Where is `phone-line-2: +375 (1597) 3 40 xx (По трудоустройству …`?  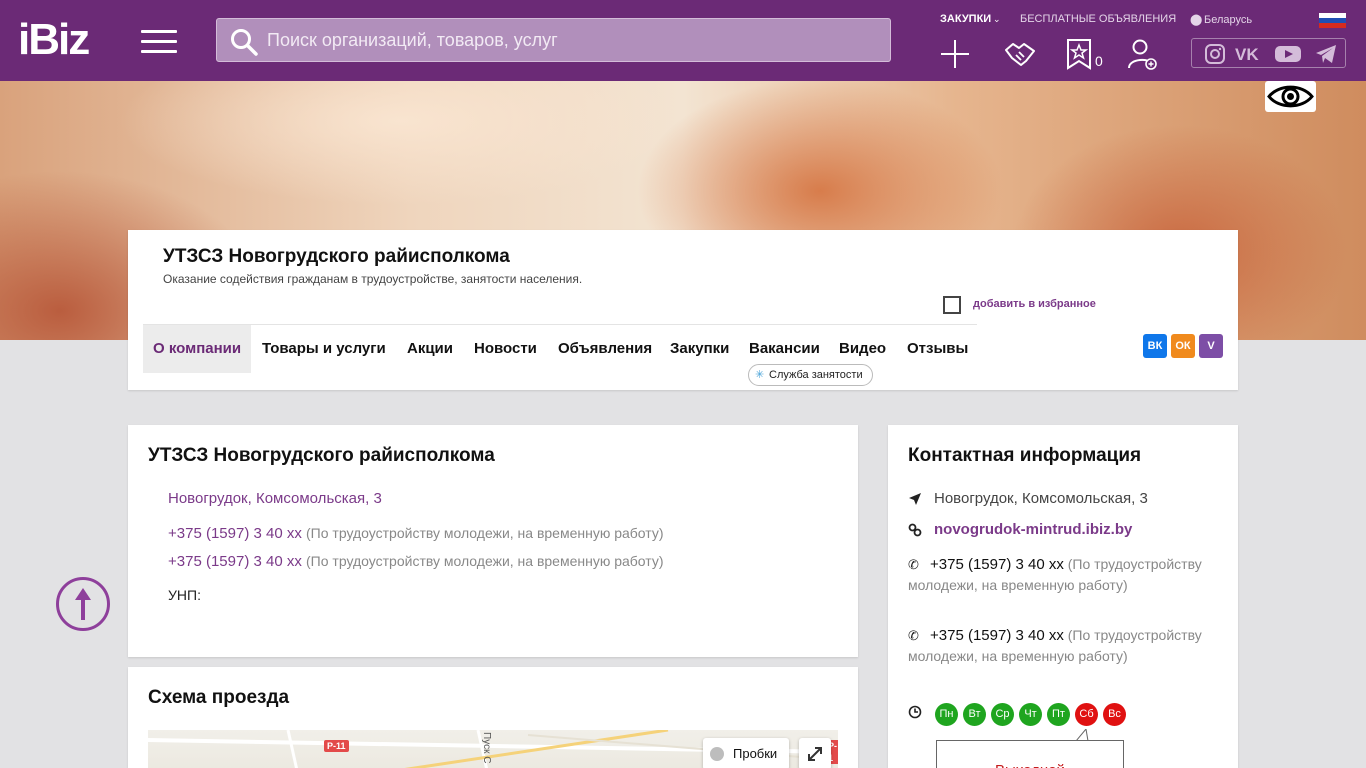 phone-line-2: +375 (1597) 3 40 xx (По трудоустройству … is located at coordinates (416, 561).